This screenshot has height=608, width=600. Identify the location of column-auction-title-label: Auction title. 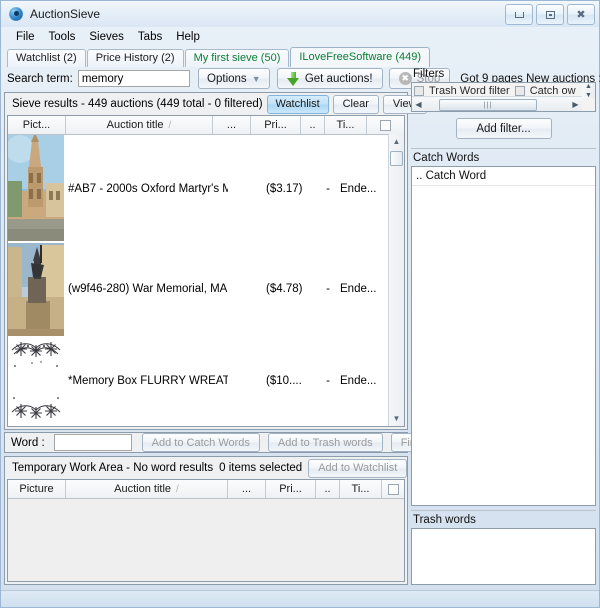
(135, 125).